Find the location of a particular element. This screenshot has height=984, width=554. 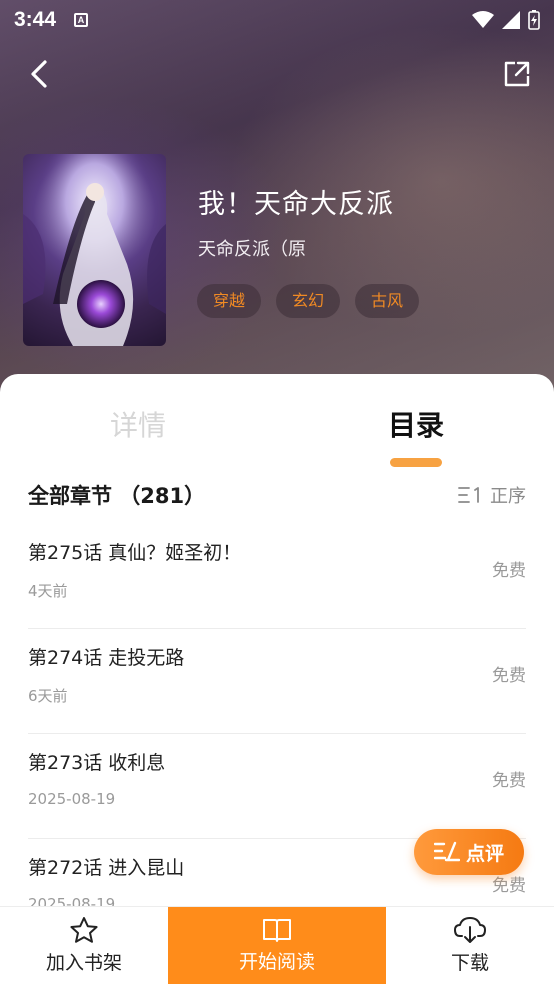

book-tags: 穿越 玄幻 古风 is located at coordinates (308, 301).